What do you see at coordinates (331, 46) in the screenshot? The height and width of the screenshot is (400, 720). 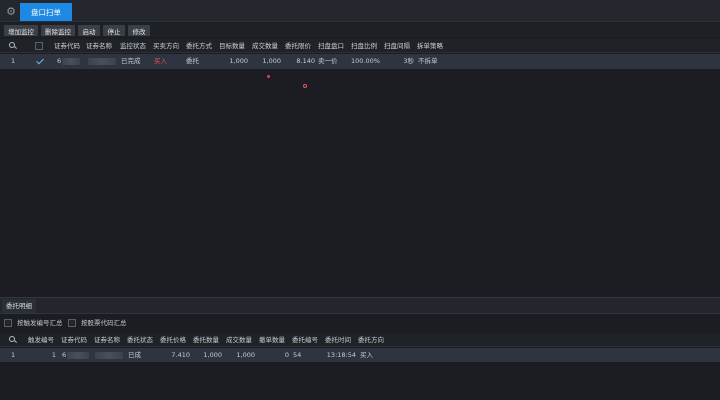 I see `col-sweep-level: 扫盘盘口` at bounding box center [331, 46].